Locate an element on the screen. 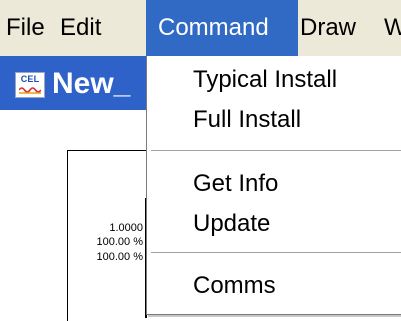 This screenshot has height=321, width=401. document-title: New_ is located at coordinates (91, 83).